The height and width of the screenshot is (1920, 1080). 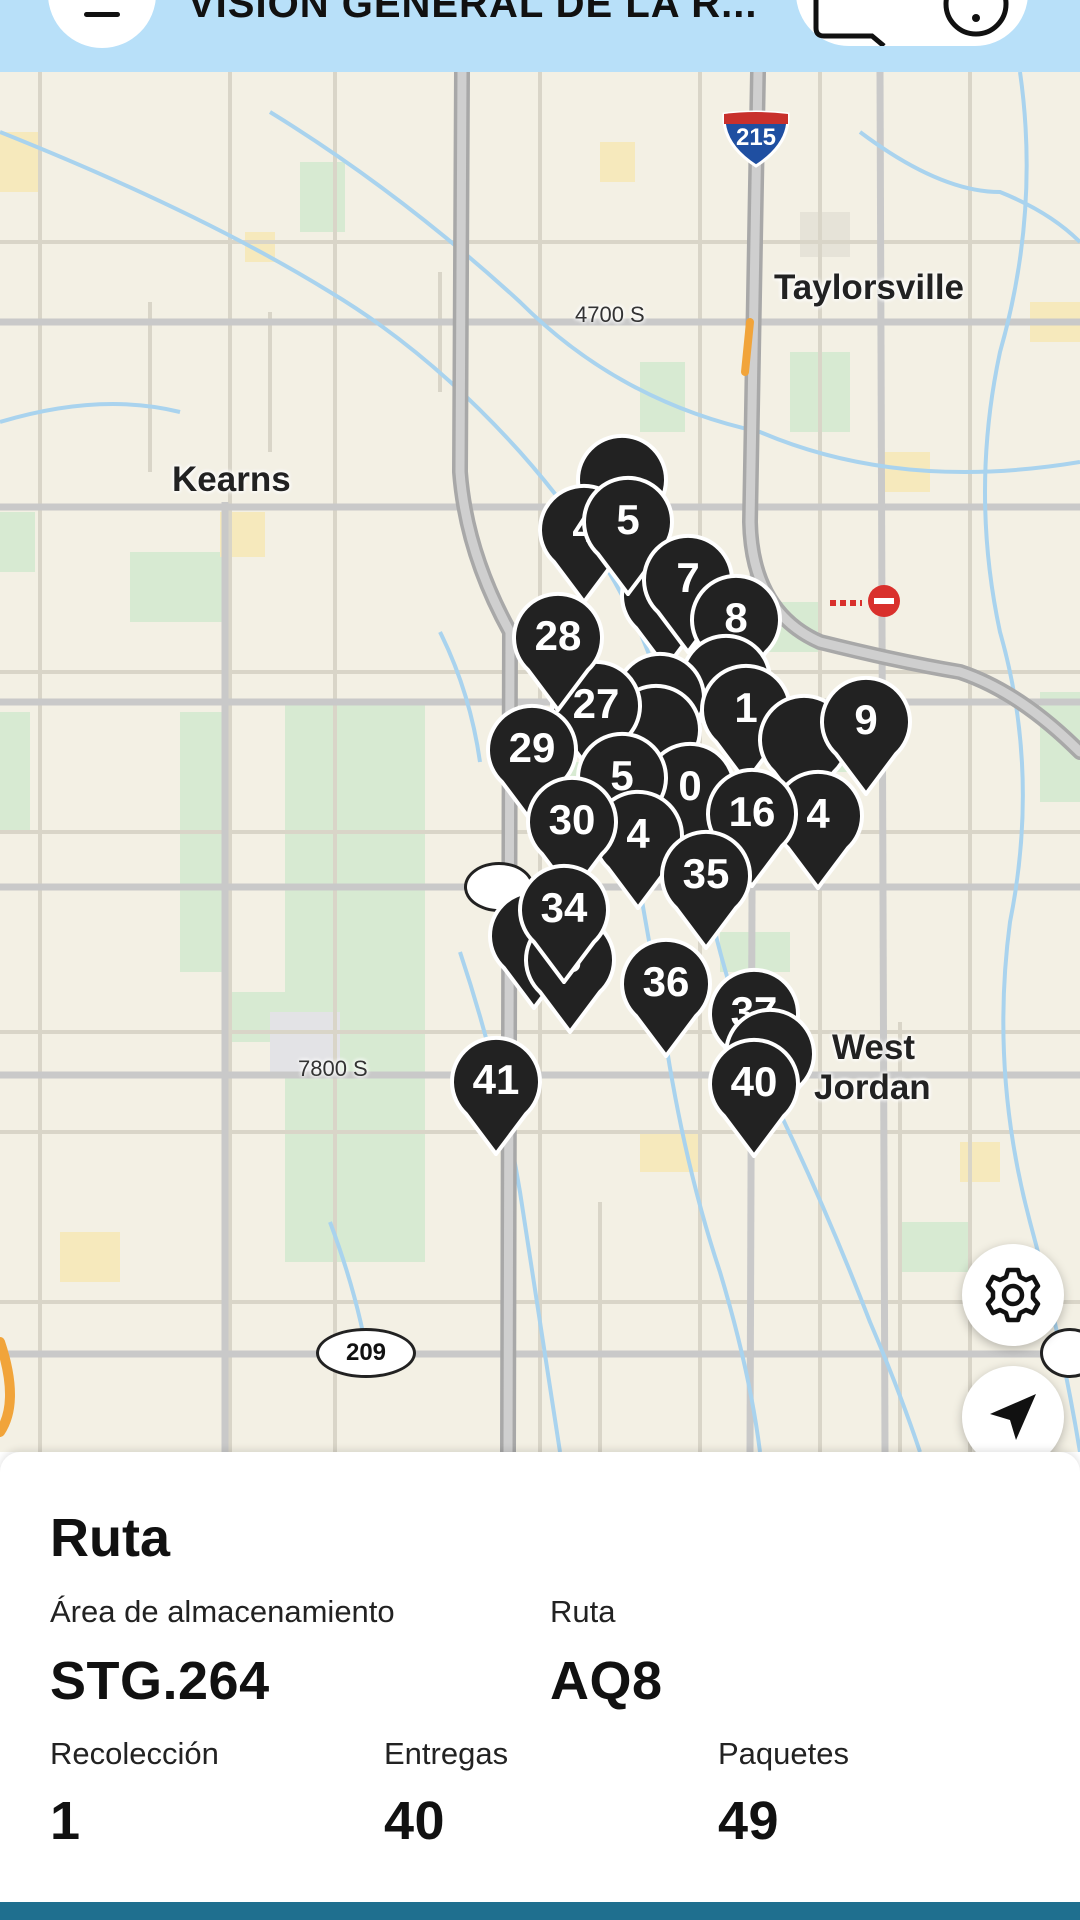 I want to click on menu-button, so click(x=102, y=24).